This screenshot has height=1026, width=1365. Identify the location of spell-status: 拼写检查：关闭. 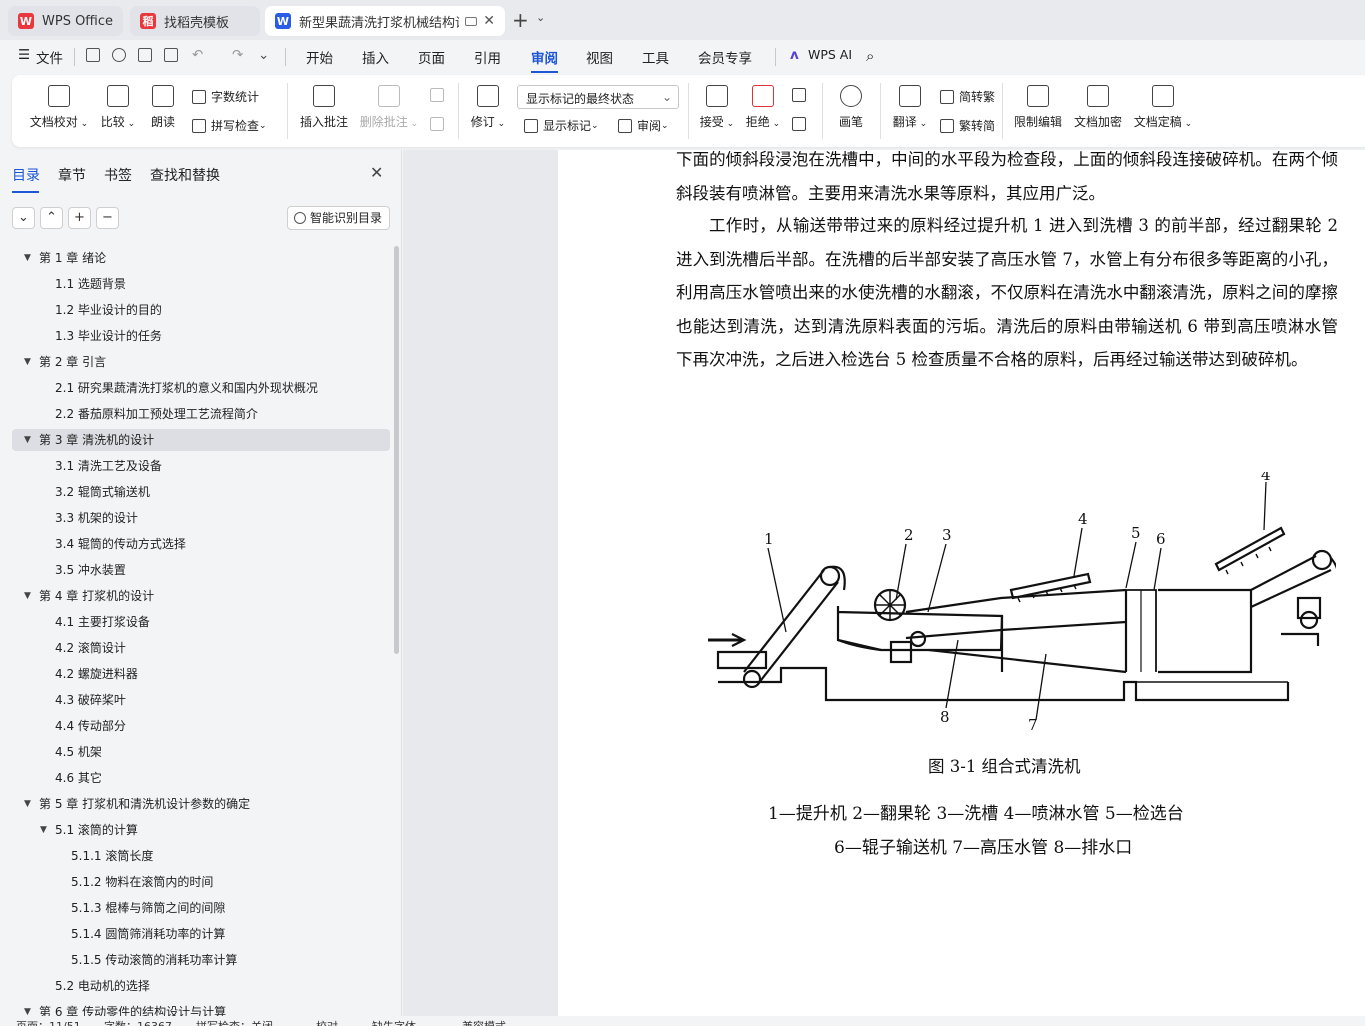
(234, 1022).